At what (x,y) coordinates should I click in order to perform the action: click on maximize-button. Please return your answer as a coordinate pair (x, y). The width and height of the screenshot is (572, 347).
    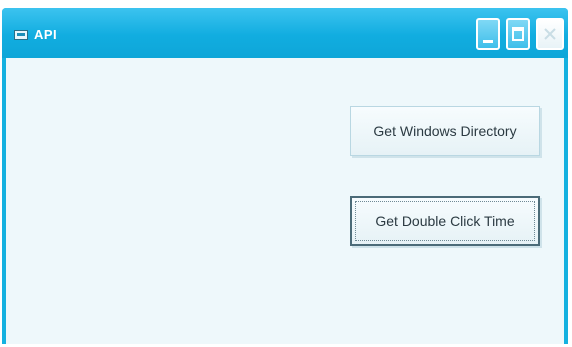
    Looking at the image, I should click on (518, 34).